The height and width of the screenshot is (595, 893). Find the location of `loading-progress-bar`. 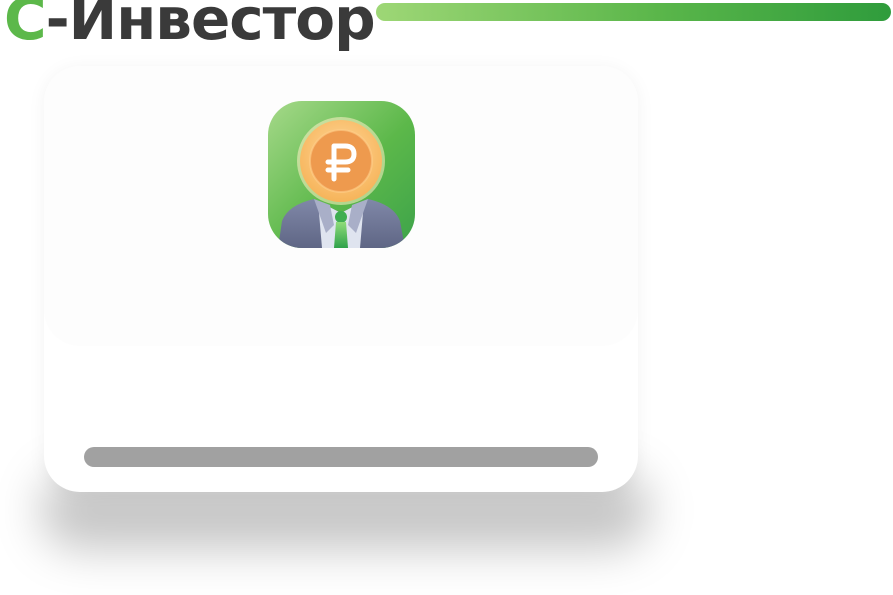

loading-progress-bar is located at coordinates (341, 457).